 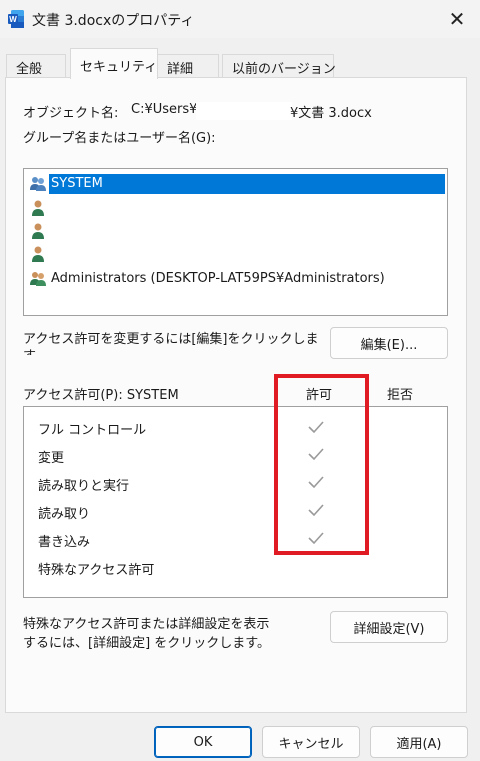 What do you see at coordinates (113, 21) in the screenshot?
I see `window-title: 文書 3.docxのプロパティ` at bounding box center [113, 21].